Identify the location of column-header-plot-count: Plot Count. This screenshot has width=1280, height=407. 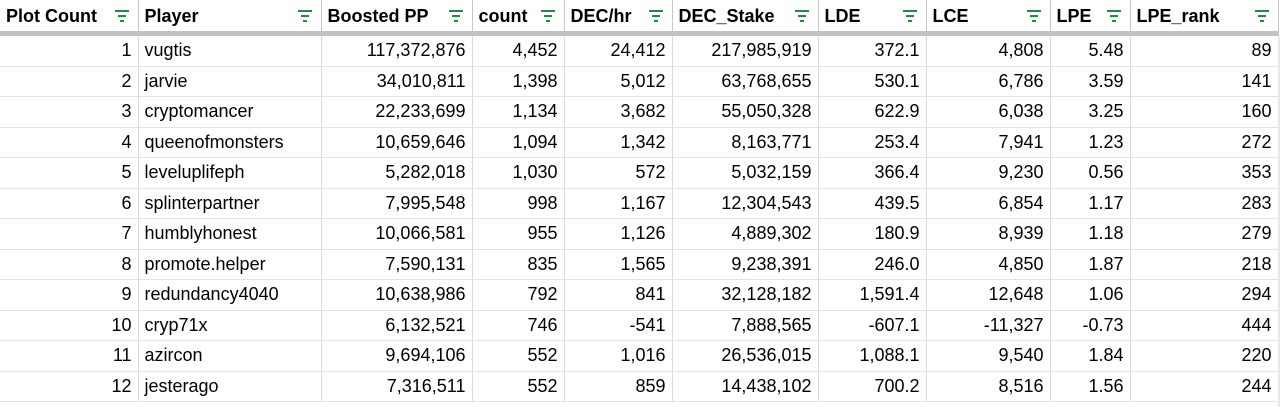
(69, 18).